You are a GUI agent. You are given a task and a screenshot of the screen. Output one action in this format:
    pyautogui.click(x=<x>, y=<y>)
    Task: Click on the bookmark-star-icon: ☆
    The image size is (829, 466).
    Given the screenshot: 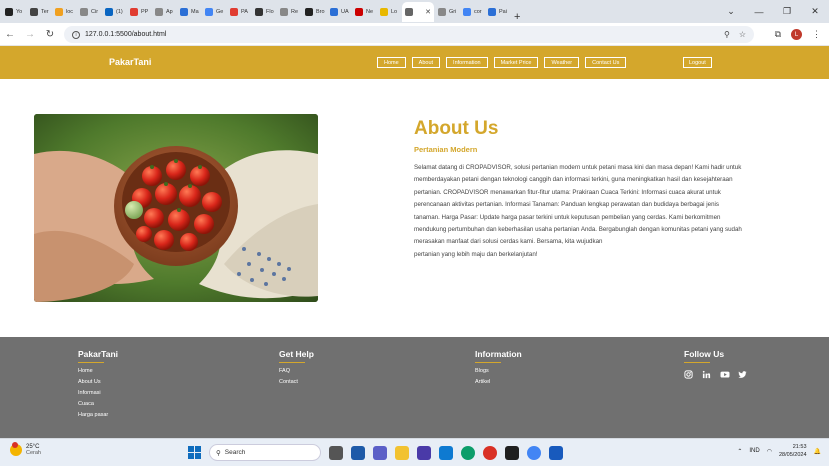 What is the action you would take?
    pyautogui.click(x=742, y=34)
    